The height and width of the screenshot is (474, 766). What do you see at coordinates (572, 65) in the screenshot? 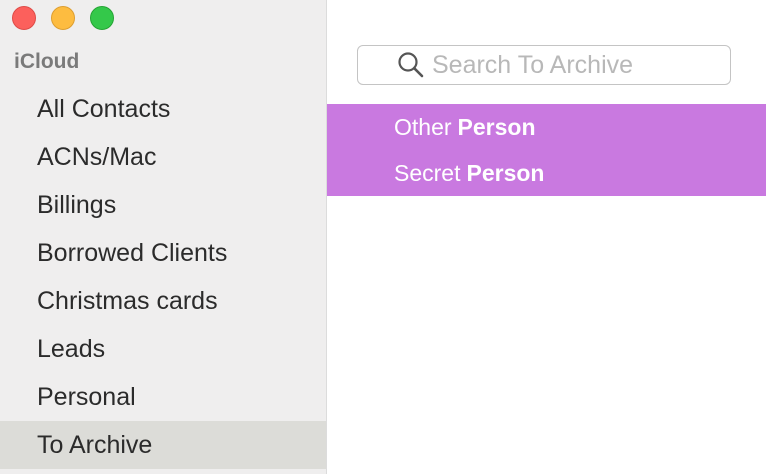
I see `search-input` at bounding box center [572, 65].